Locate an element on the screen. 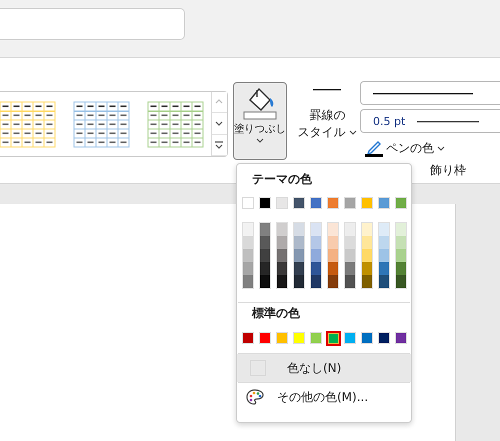  menu-item: 色なし(N) is located at coordinates (324, 368).